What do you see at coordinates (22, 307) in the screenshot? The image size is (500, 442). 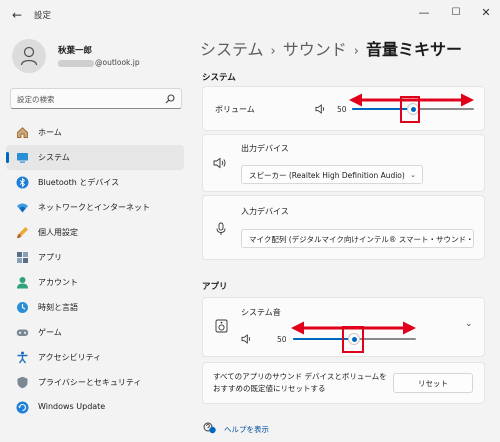 I see `time-language-icon` at bounding box center [22, 307].